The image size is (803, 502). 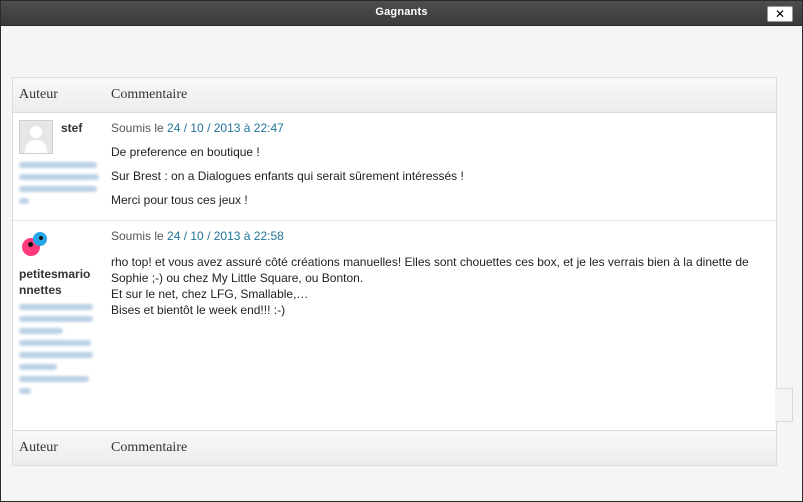 I want to click on author-cell: stef, so click(x=60, y=162).